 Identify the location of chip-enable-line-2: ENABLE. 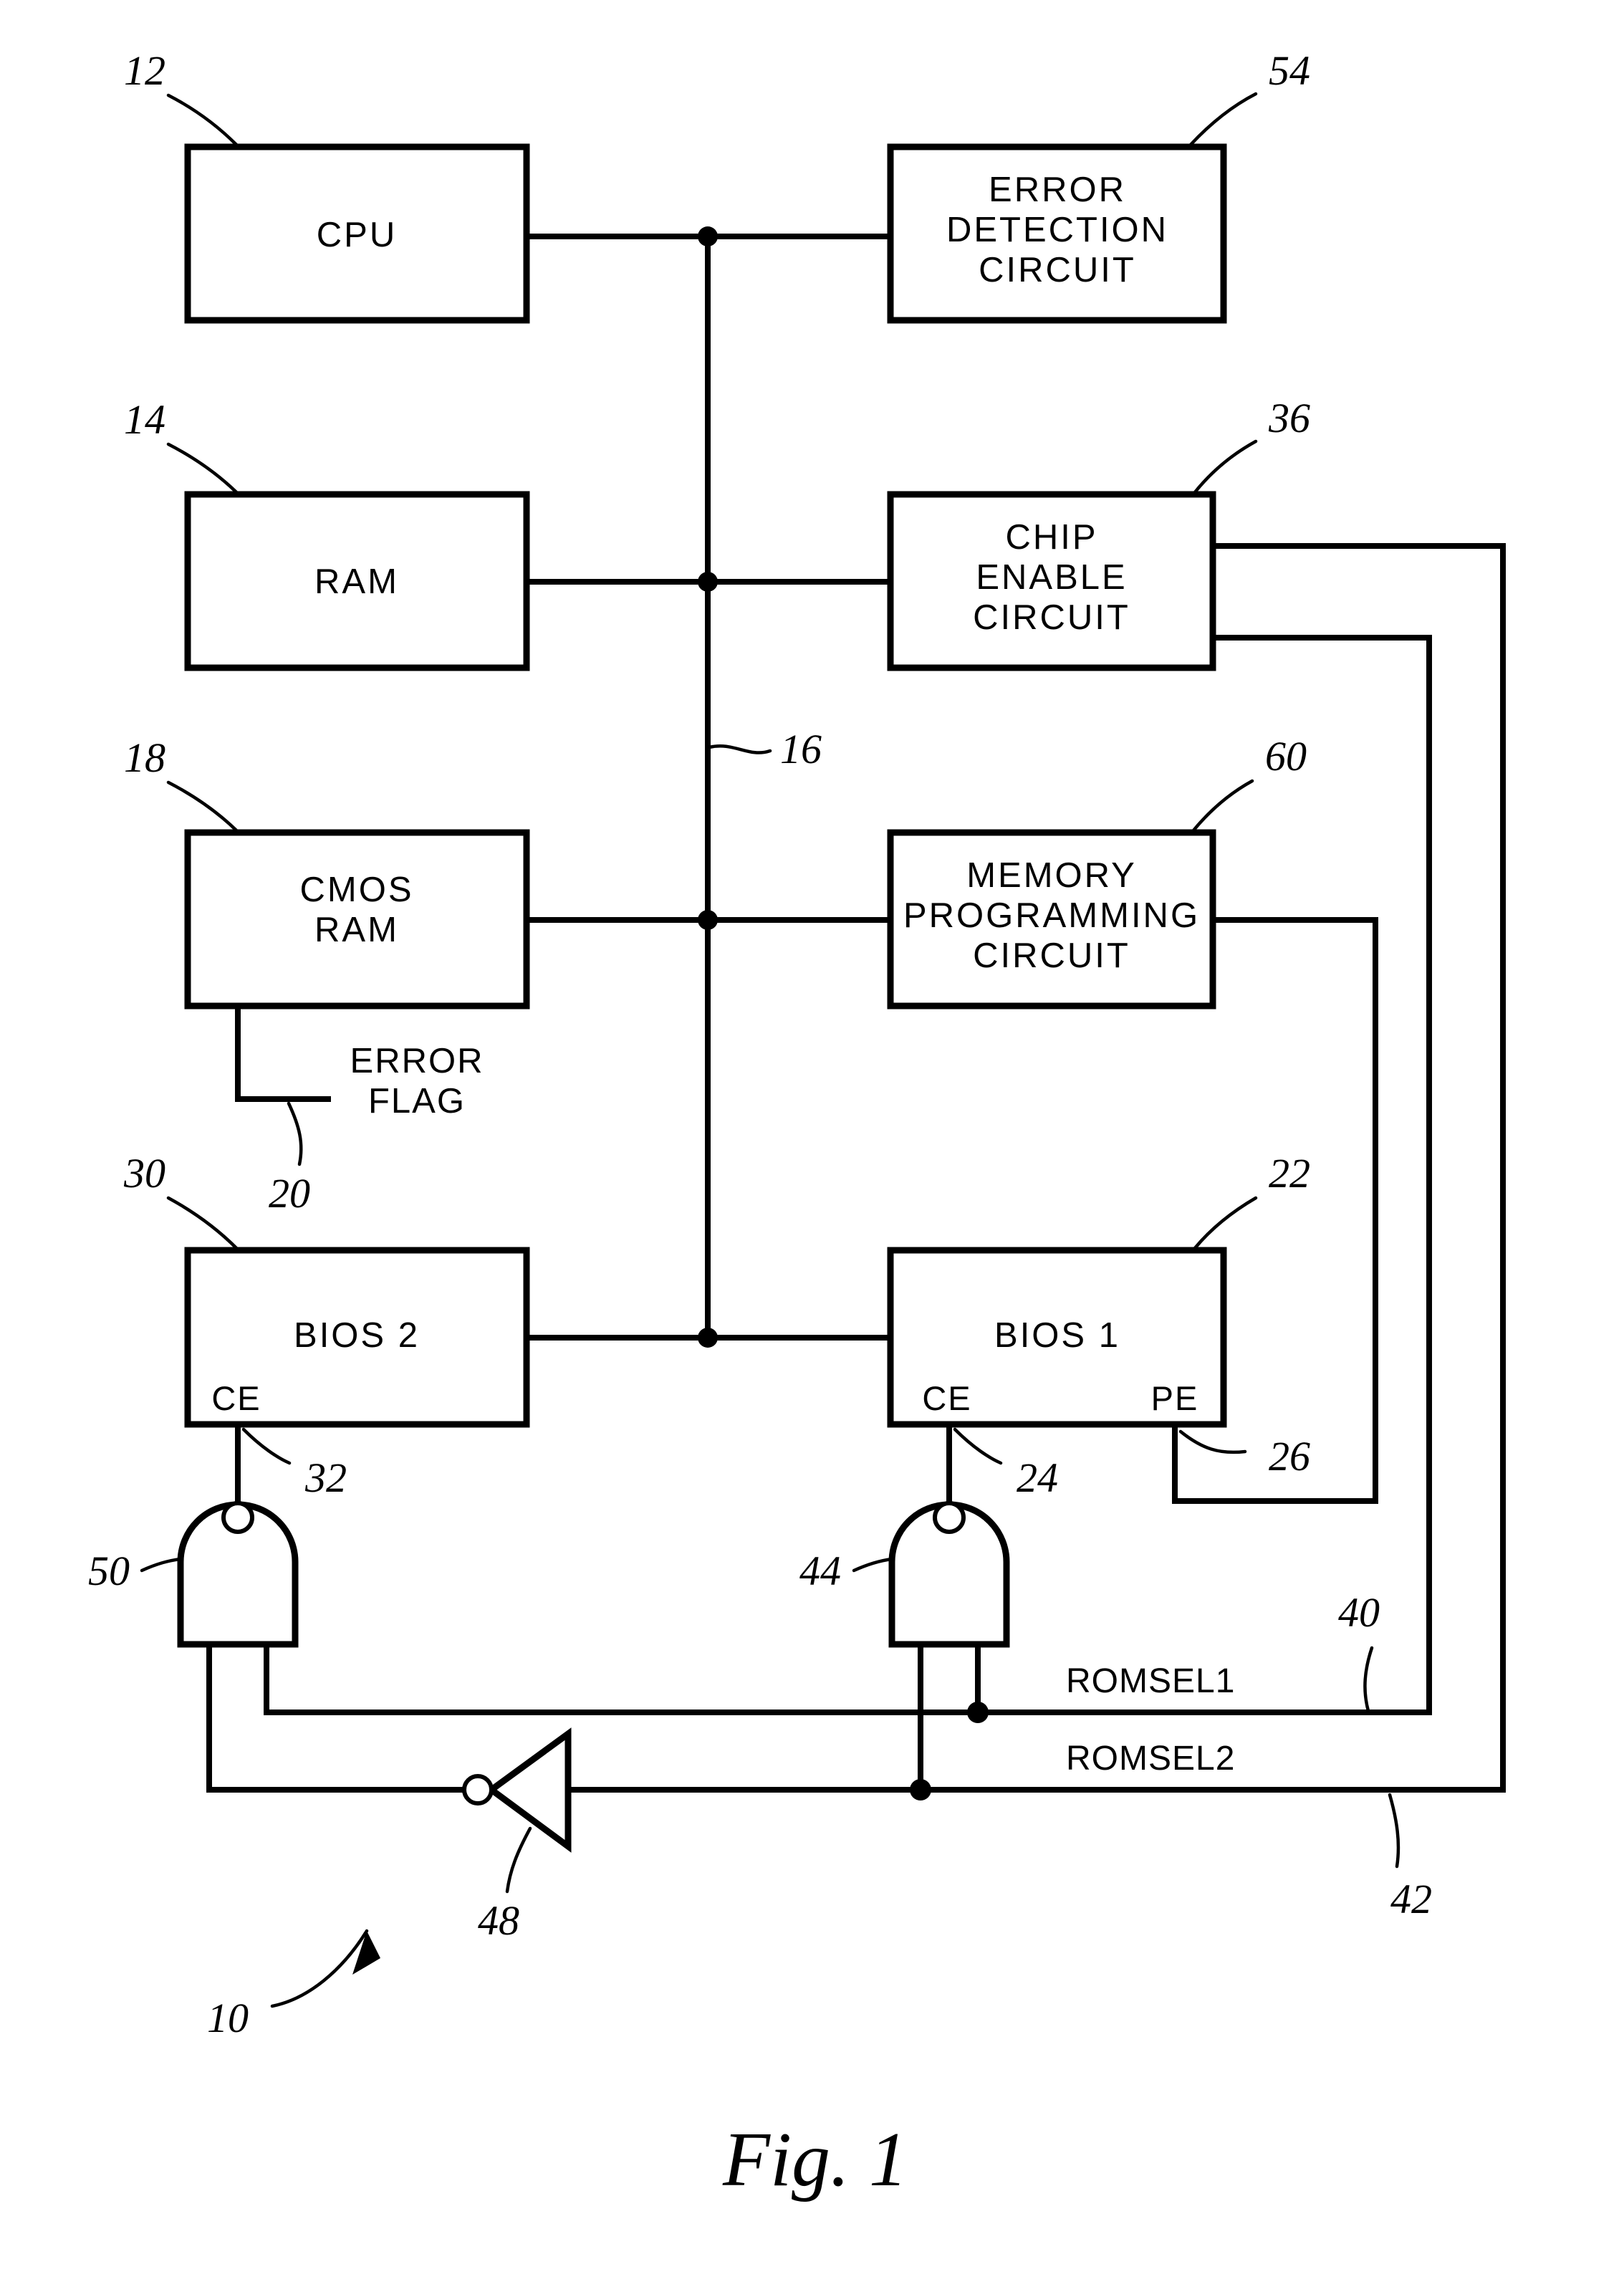
(1051, 577).